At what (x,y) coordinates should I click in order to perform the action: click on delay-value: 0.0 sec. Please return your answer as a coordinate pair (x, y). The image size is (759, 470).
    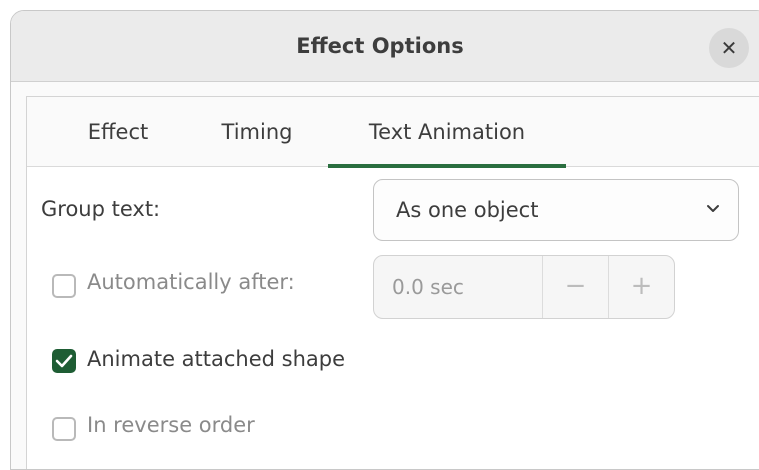
    Looking at the image, I should click on (428, 287).